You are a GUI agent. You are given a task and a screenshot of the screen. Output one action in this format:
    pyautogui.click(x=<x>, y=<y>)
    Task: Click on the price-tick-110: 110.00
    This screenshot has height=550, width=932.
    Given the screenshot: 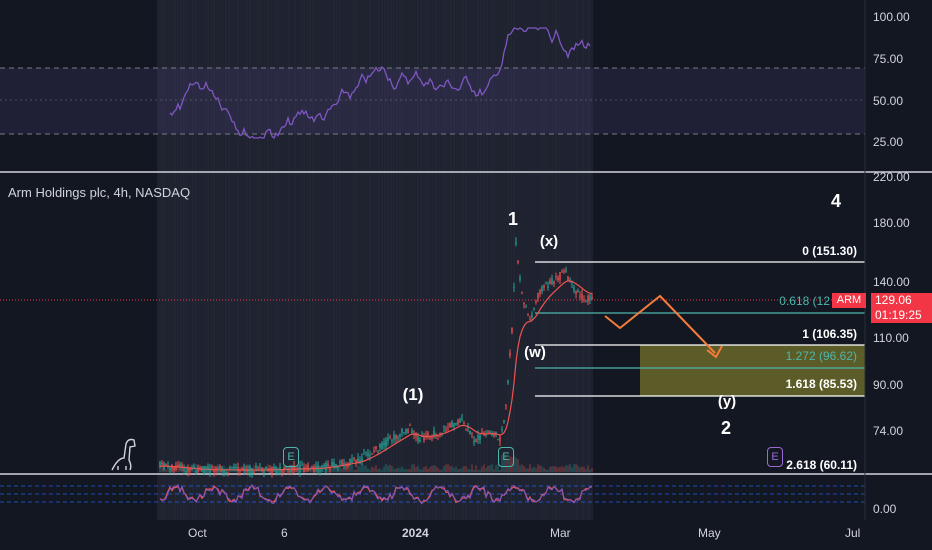 What is the action you would take?
    pyautogui.click(x=891, y=338)
    